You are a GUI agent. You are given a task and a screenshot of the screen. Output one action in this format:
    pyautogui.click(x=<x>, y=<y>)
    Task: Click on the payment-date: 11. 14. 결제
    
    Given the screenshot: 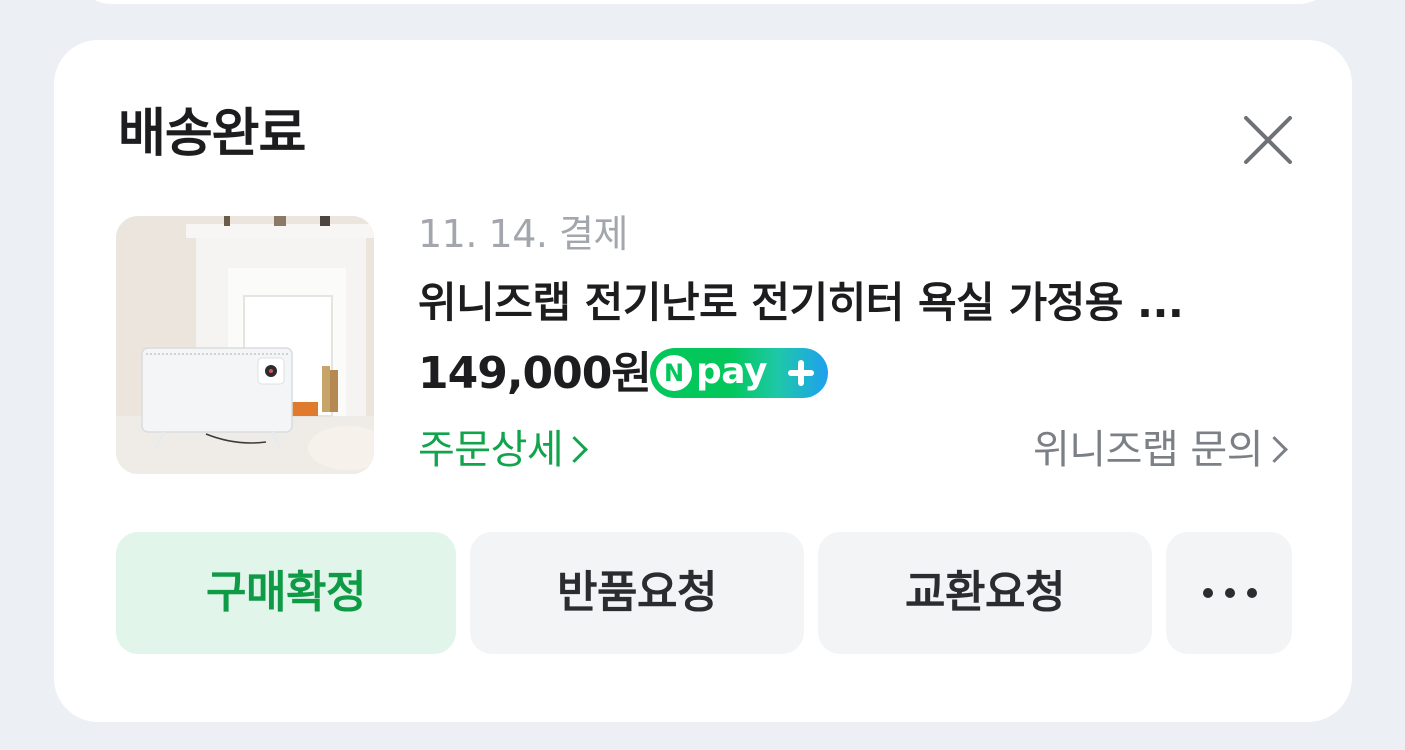 What is the action you would take?
    pyautogui.click(x=523, y=234)
    